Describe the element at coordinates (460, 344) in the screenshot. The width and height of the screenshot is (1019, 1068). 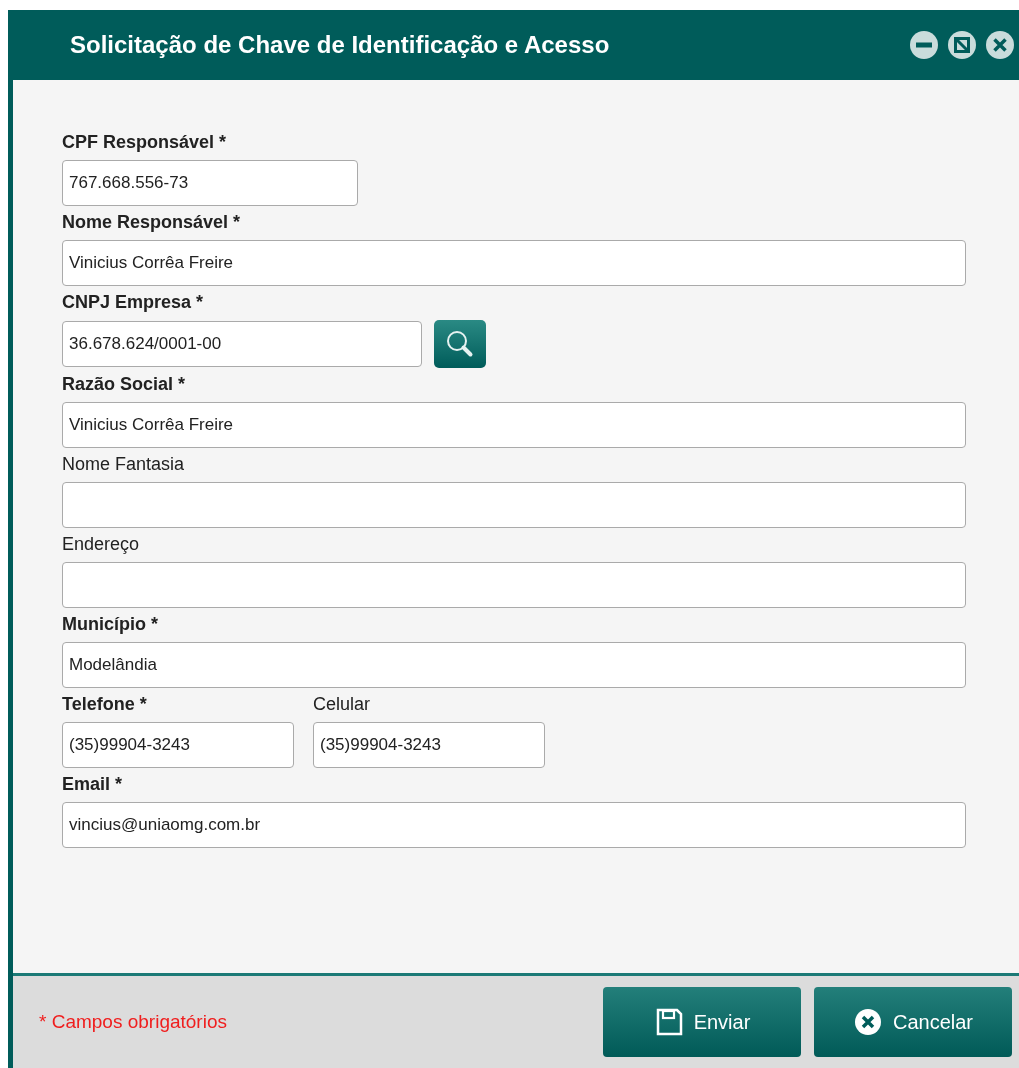
I see `search-button` at that location.